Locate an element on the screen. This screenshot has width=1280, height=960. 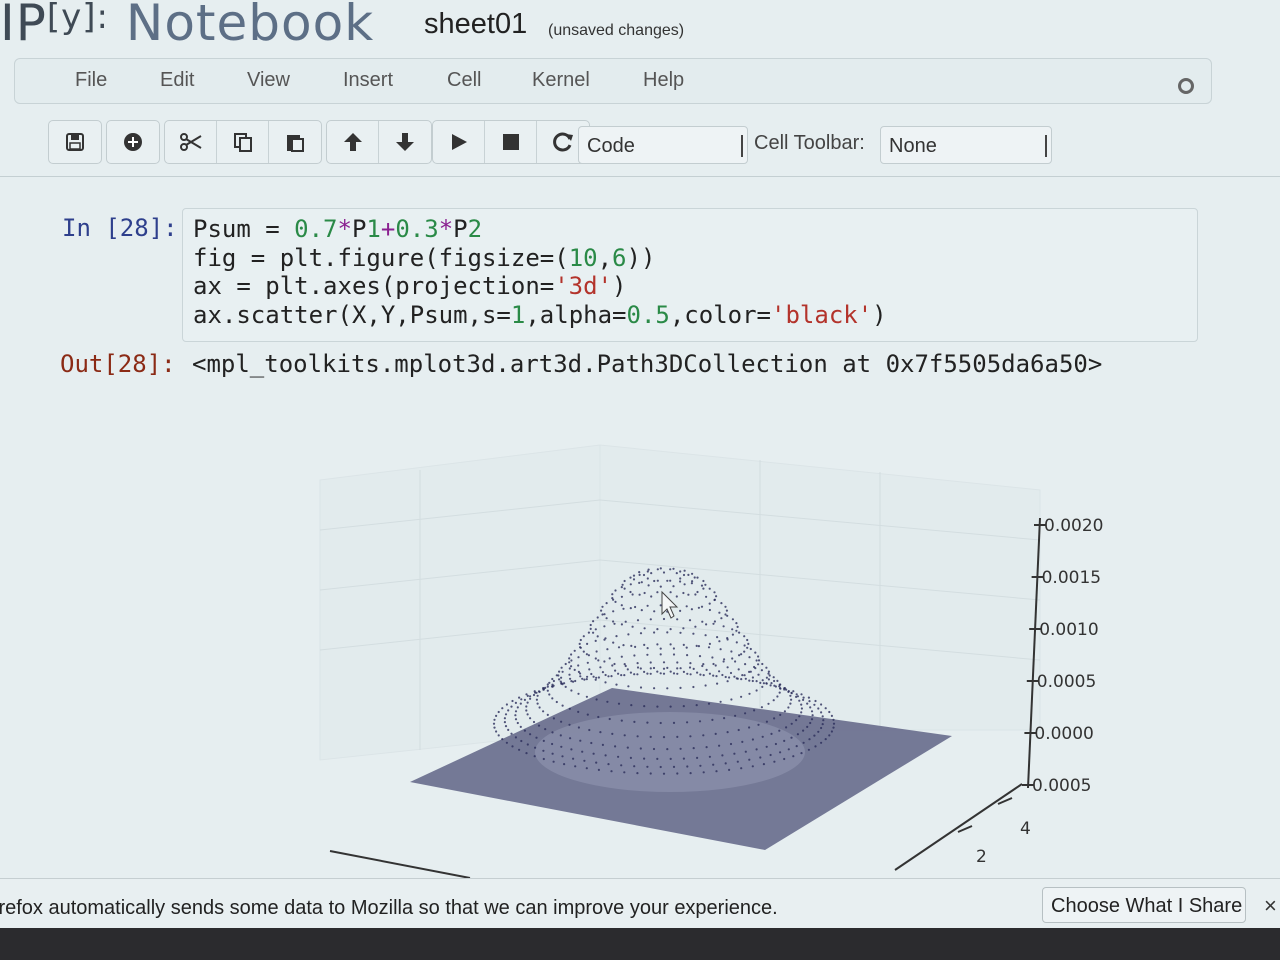
choose-what-i-share-button: Choose What I Share is located at coordinates (1144, 905).